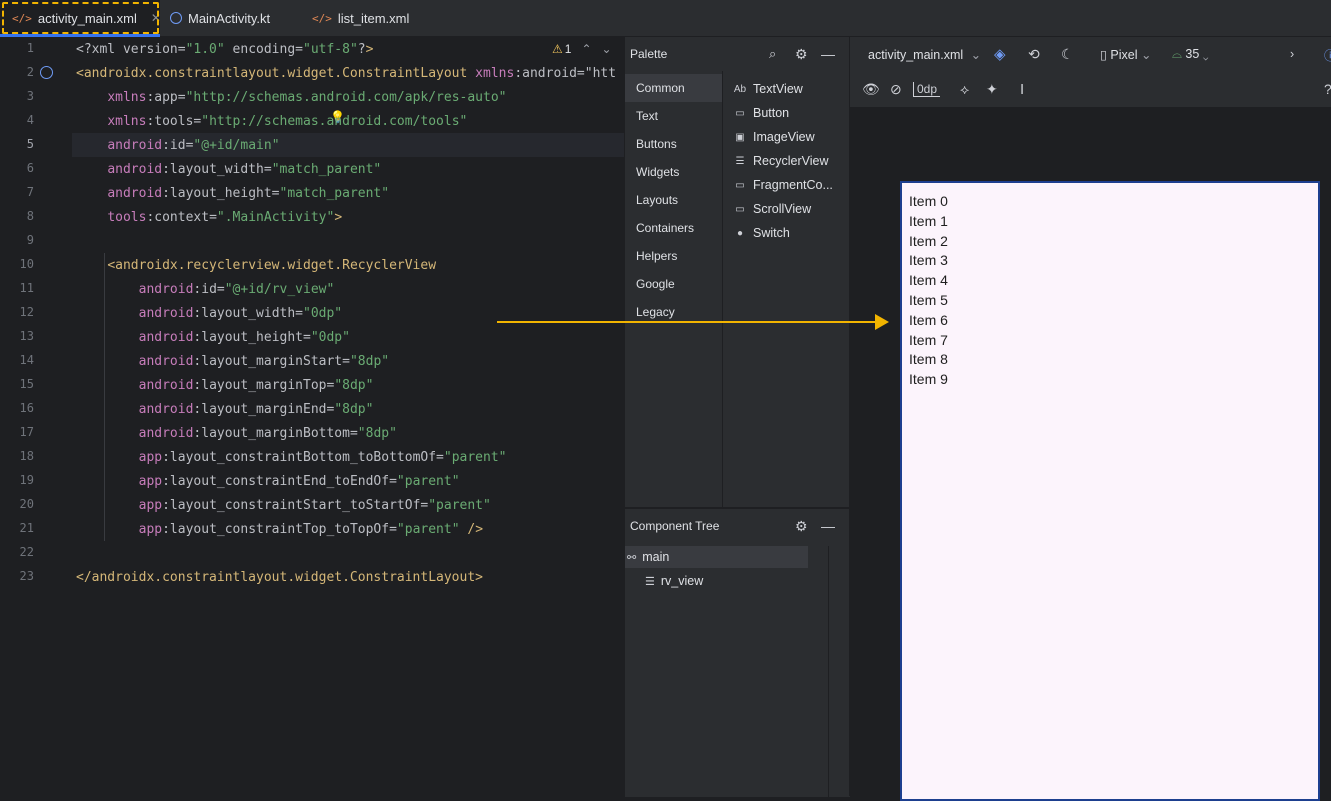 The width and height of the screenshot is (1331, 801). I want to click on code-line: android:id="@+id/rv_view", so click(236, 289).